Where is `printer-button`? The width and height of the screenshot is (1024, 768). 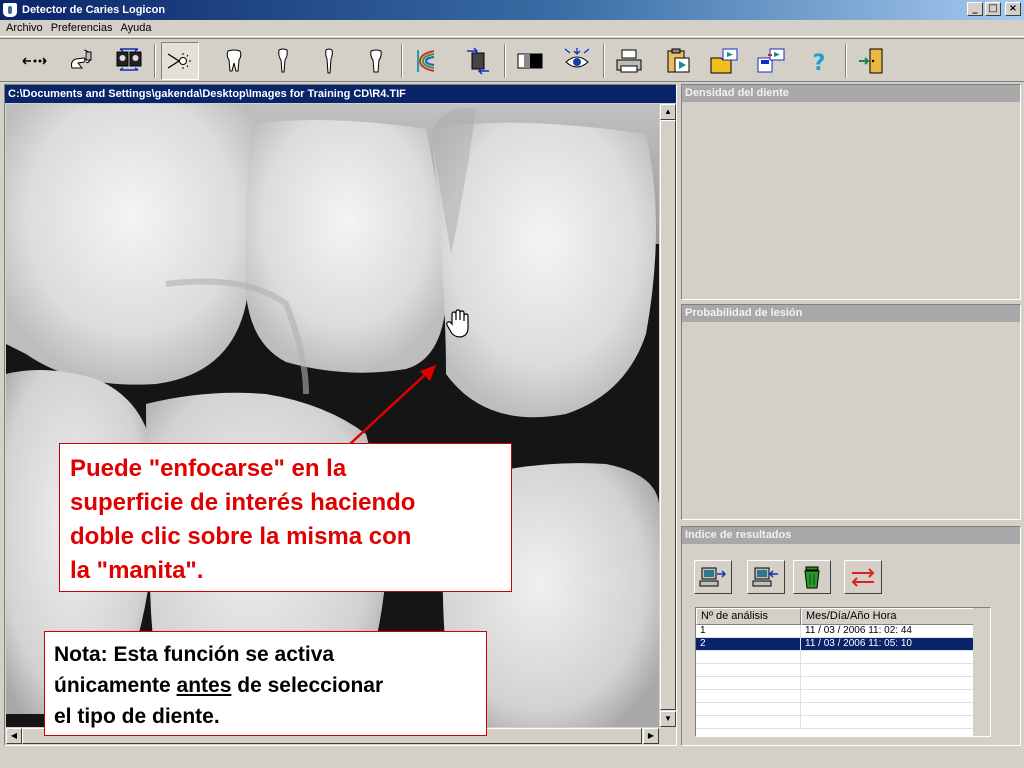 printer-button is located at coordinates (629, 61).